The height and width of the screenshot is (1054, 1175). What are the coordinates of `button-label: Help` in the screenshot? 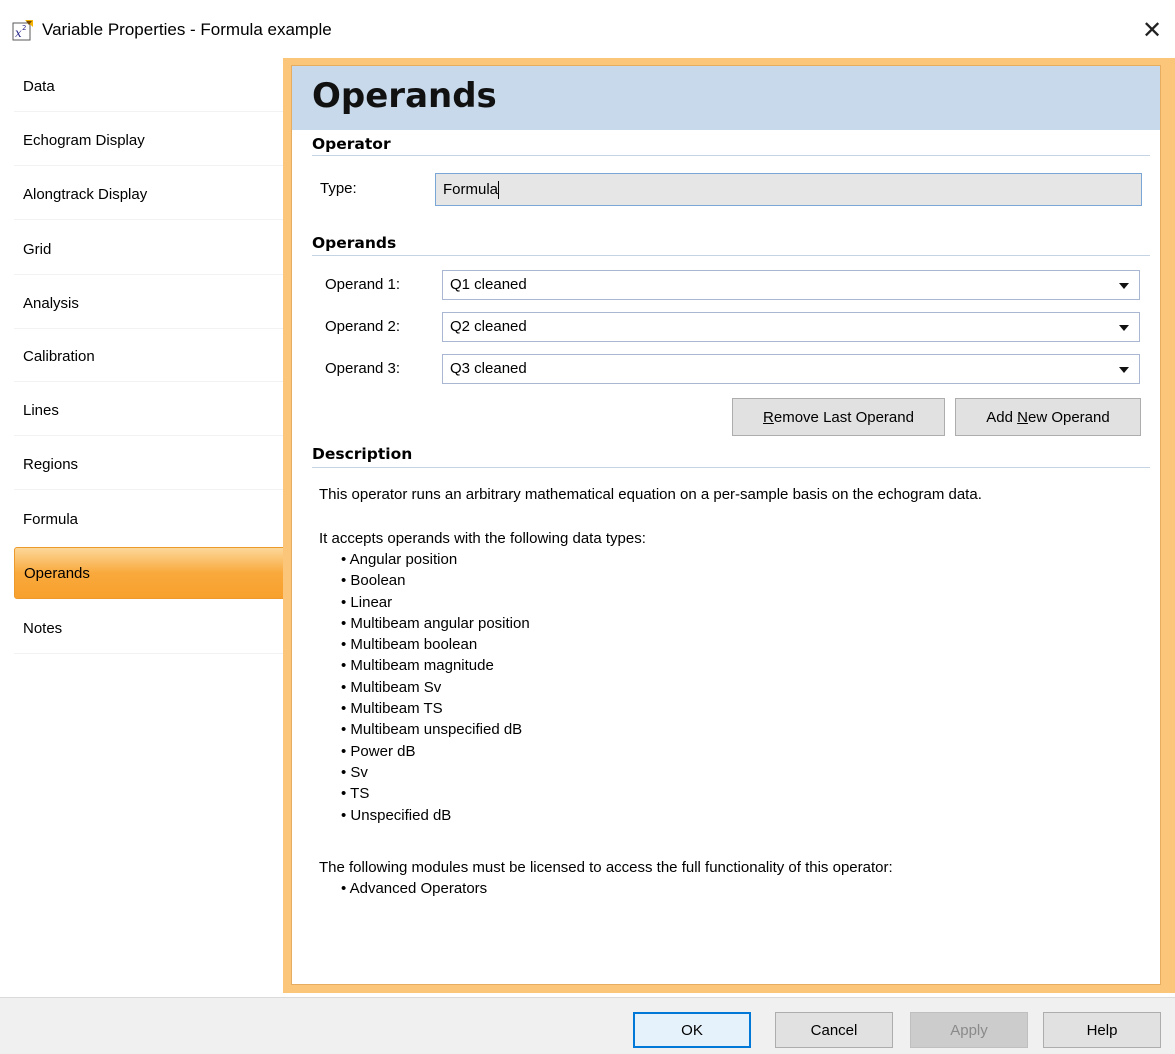 It's located at (1102, 1030).